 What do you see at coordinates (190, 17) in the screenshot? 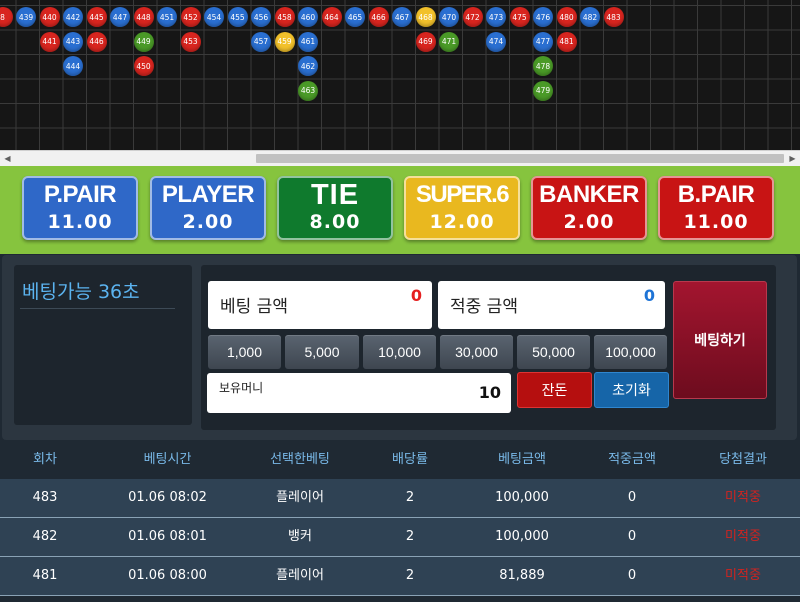
I see `road-ball: 452` at bounding box center [190, 17].